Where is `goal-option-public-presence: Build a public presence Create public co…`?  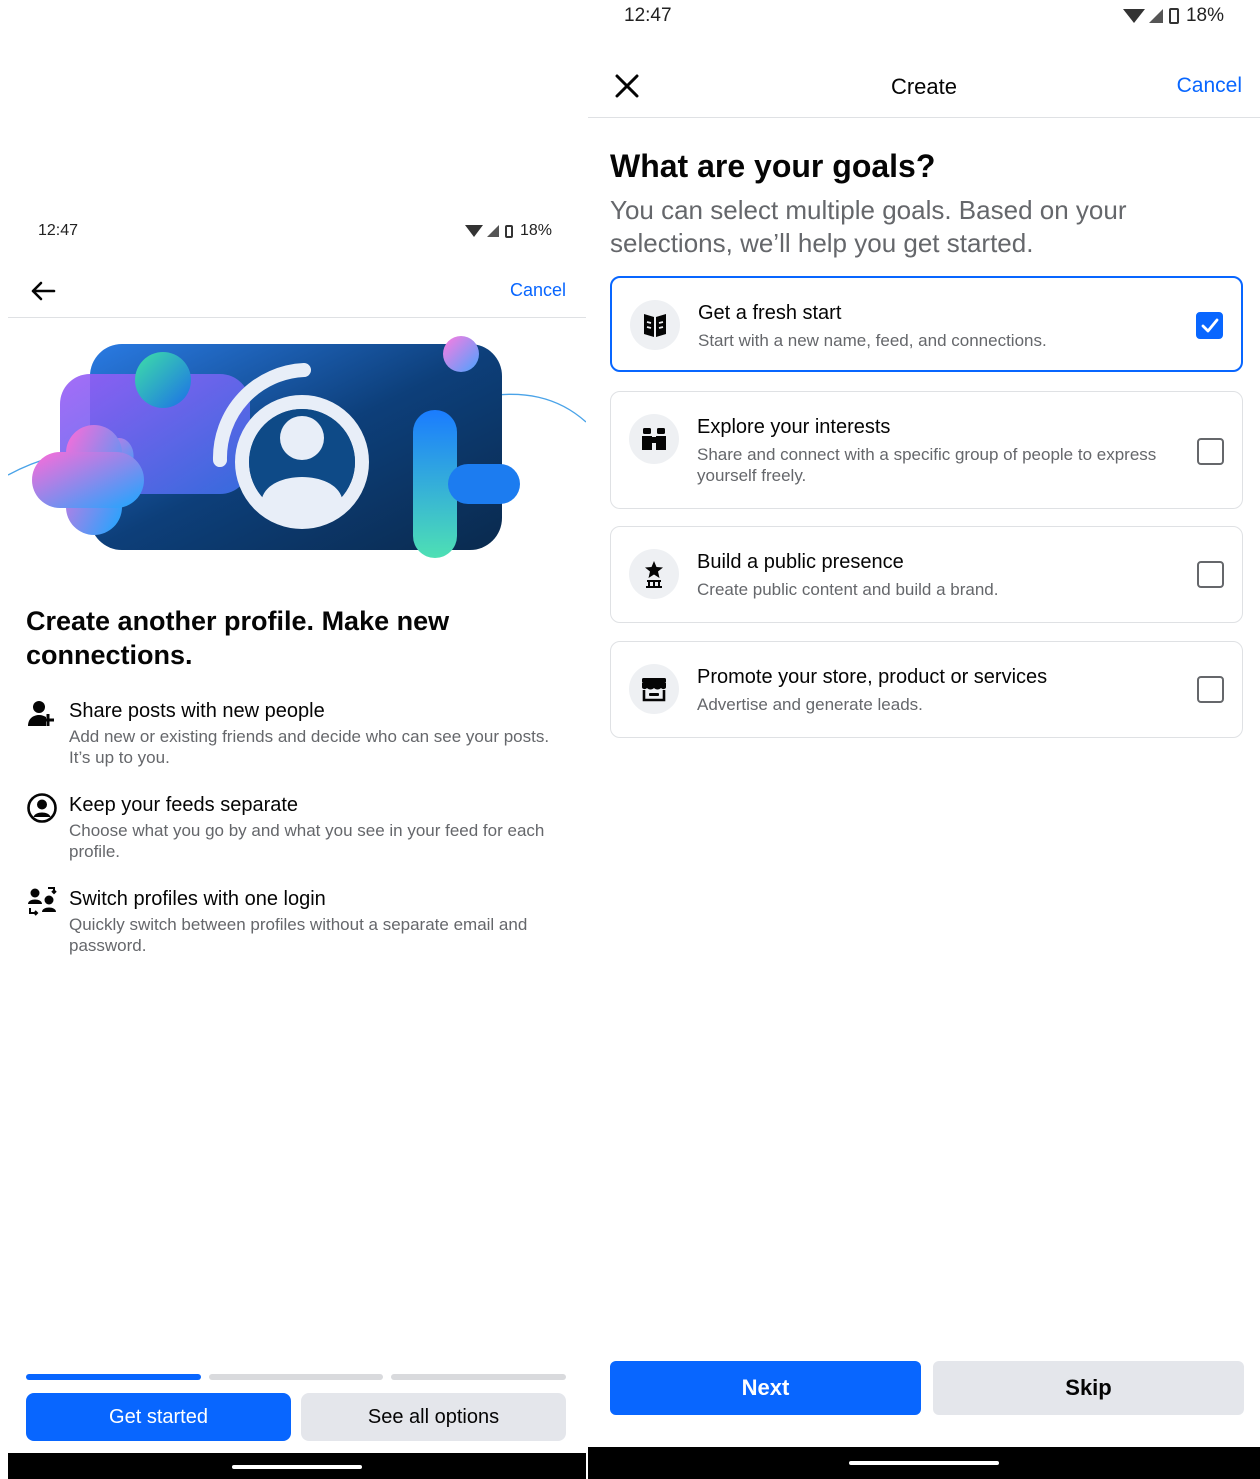
goal-option-public-presence: Build a public presence Create public co… is located at coordinates (926, 574).